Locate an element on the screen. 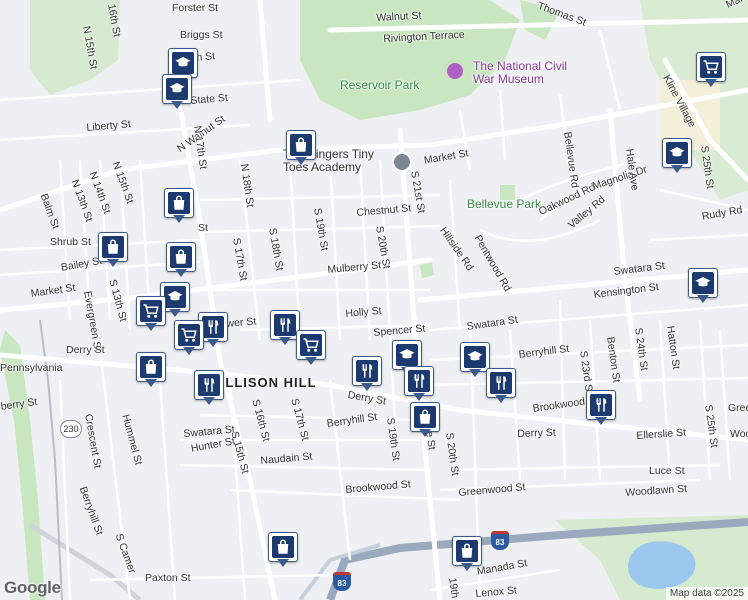 The height and width of the screenshot is (600, 748). reservoir-park-label: Reservoir Park is located at coordinates (379, 85).